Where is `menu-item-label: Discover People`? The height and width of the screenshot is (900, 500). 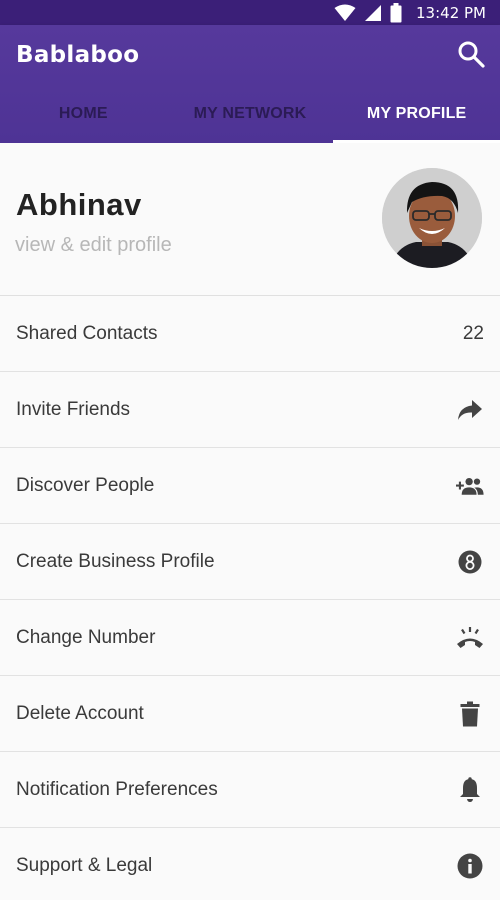 menu-item-label: Discover People is located at coordinates (85, 485).